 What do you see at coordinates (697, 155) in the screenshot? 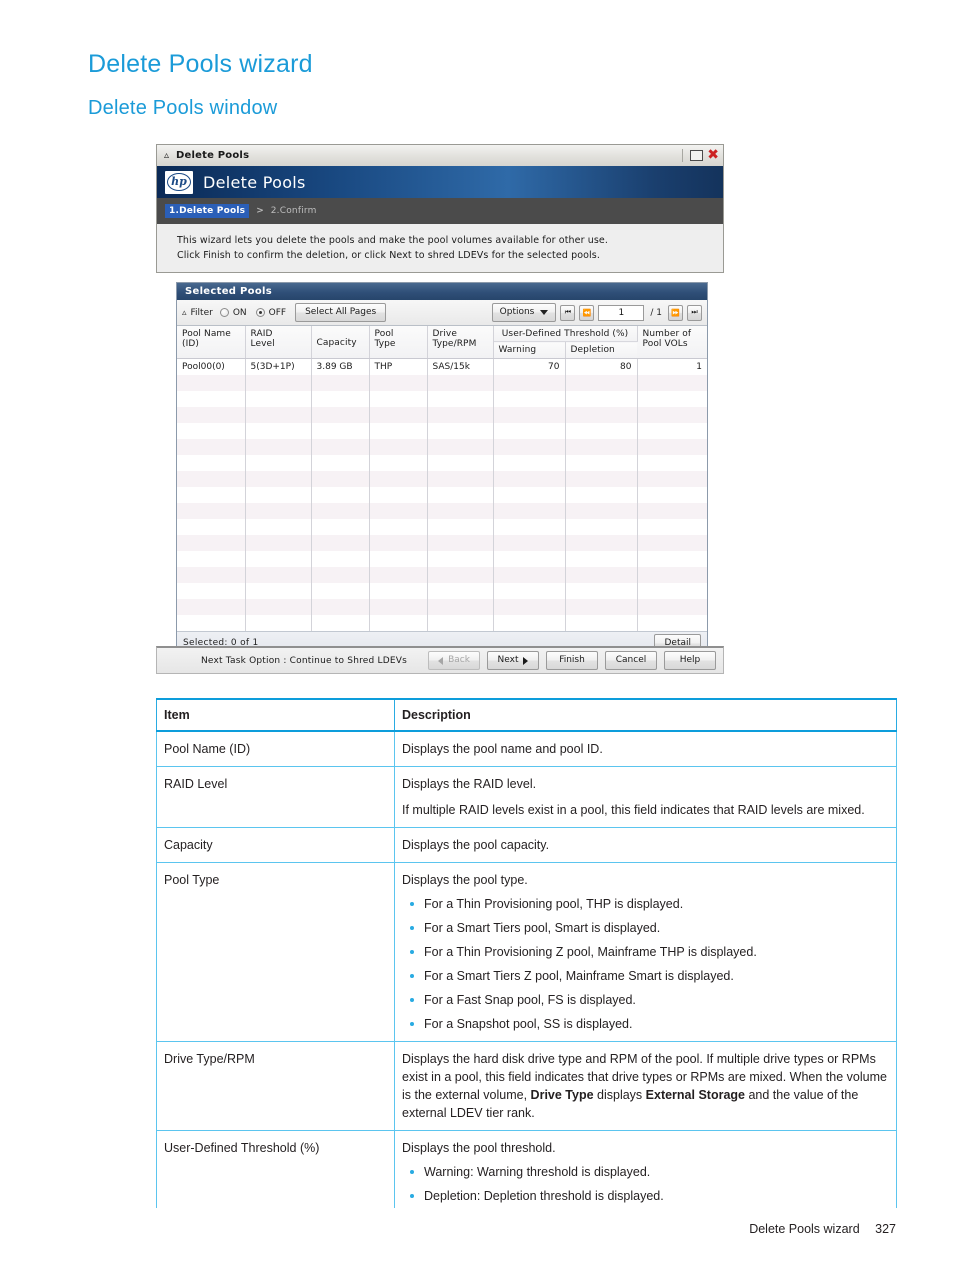
I see `maximize-icon` at bounding box center [697, 155].